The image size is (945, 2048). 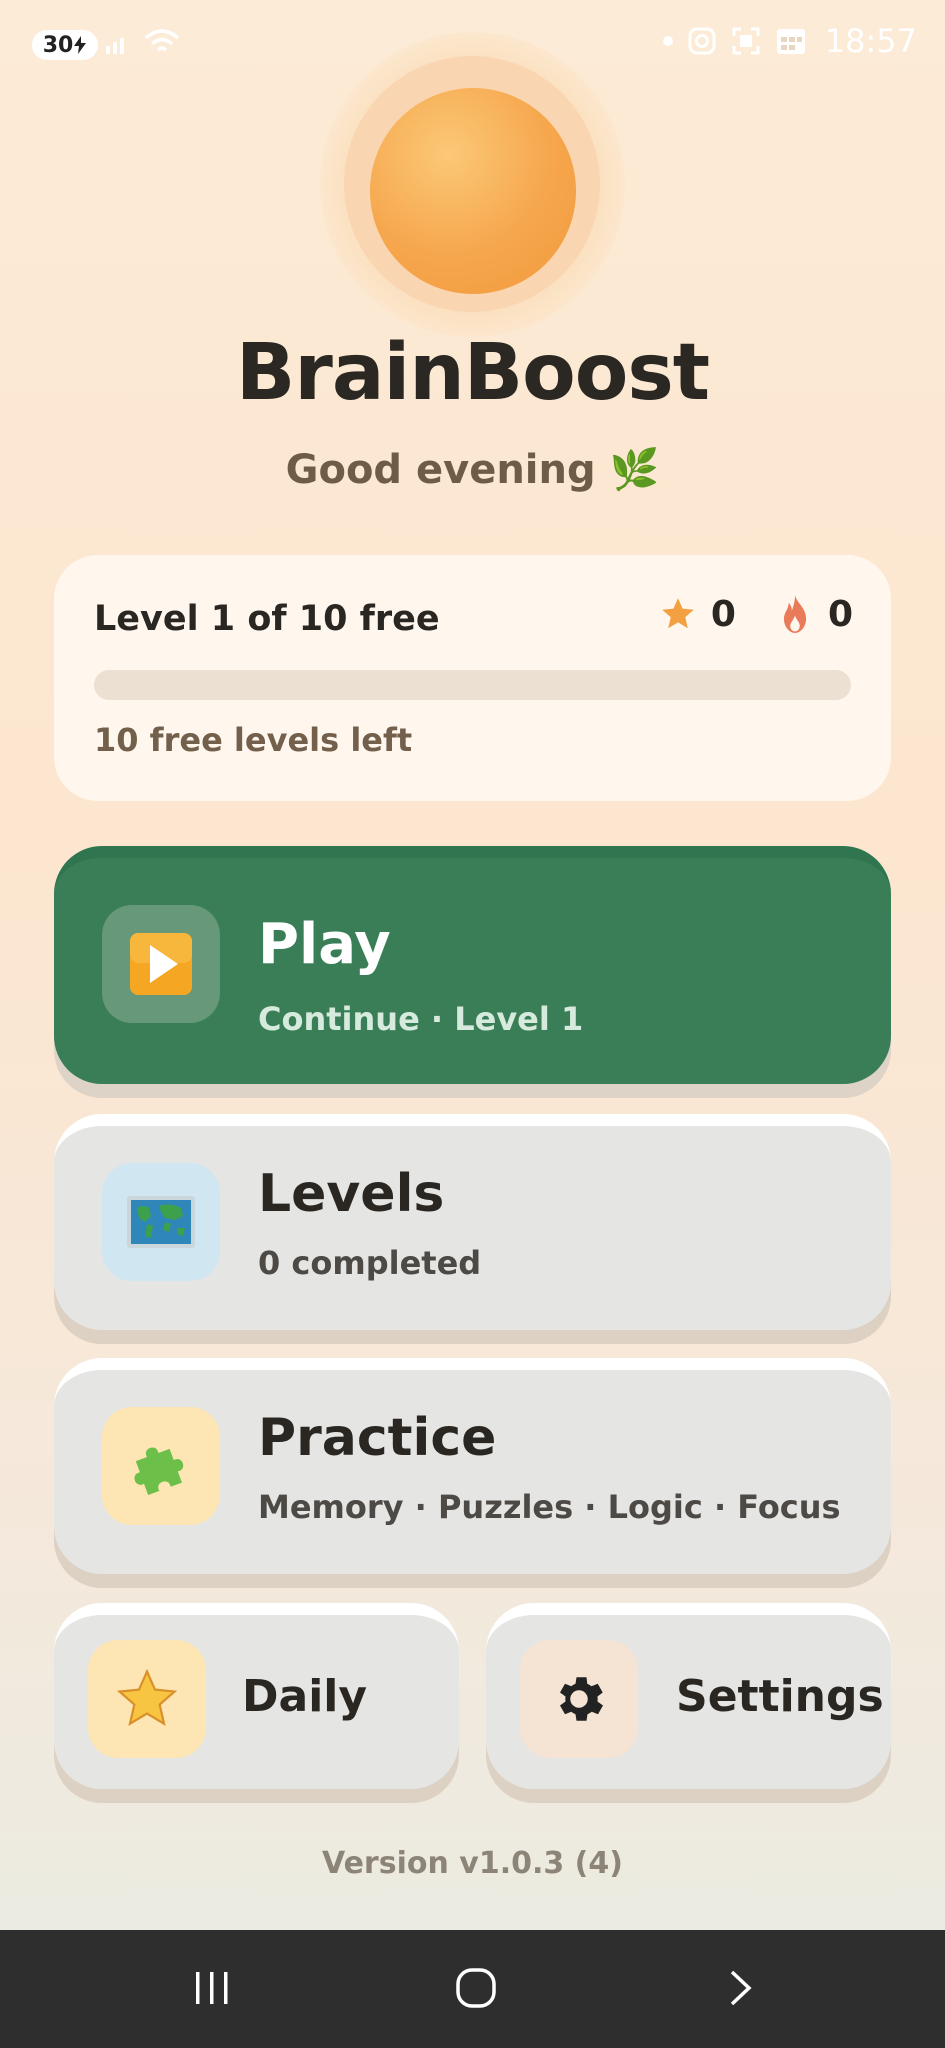 I want to click on notification-dot-icon, so click(x=667, y=41).